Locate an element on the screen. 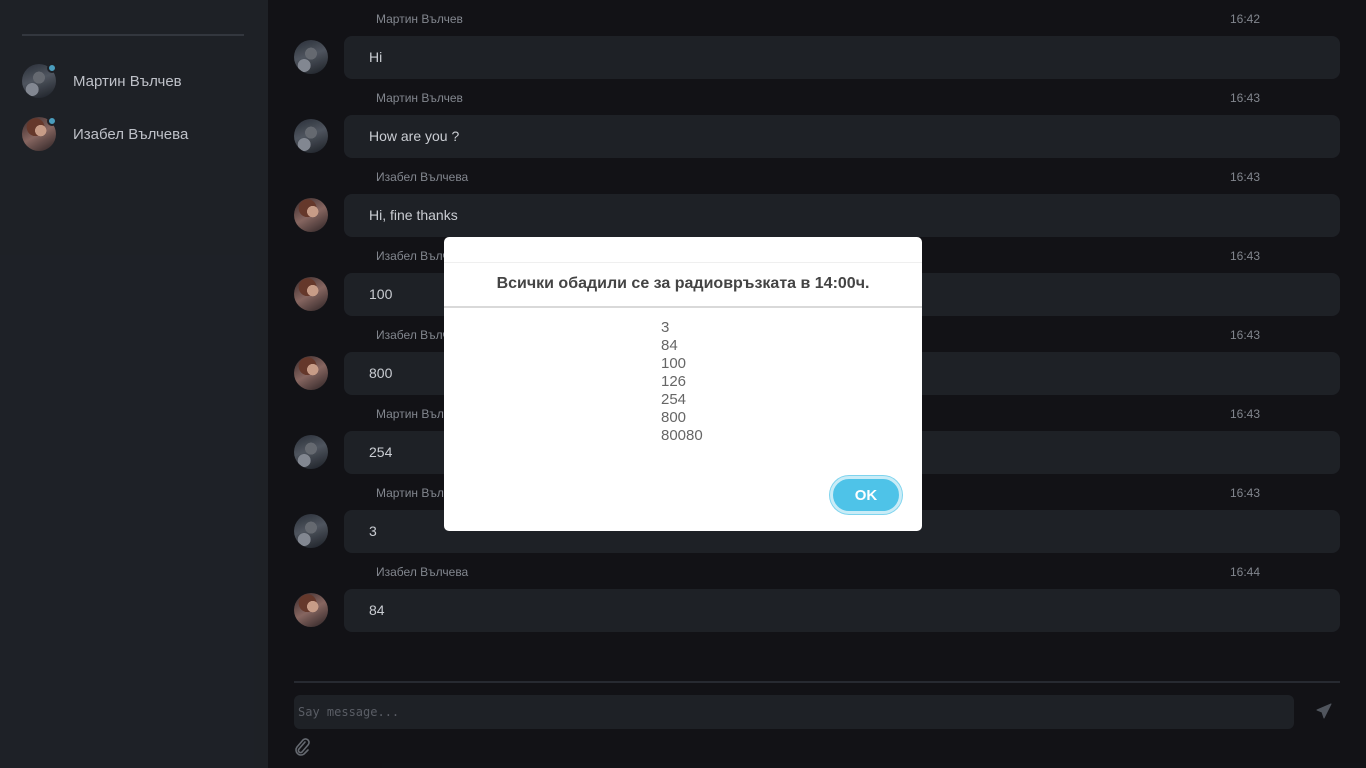 The image size is (1366, 768). list-item: 800 is located at coordinates (674, 417).